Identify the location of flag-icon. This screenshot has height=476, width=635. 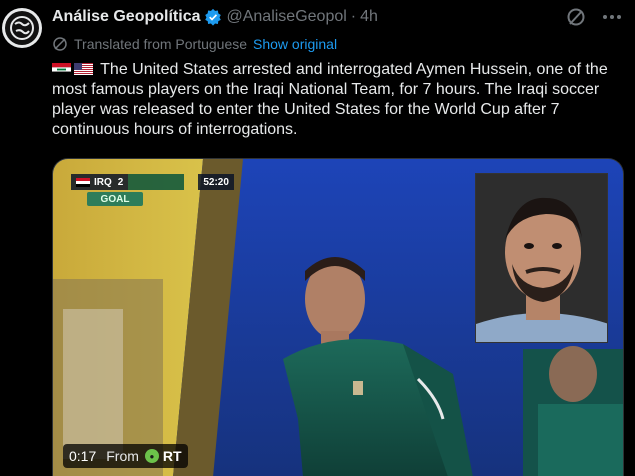
(83, 182).